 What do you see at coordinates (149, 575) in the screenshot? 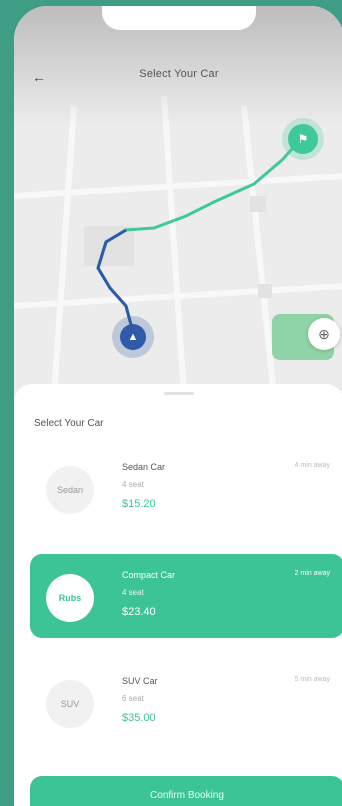
I see `car-name: Compact Car` at bounding box center [149, 575].